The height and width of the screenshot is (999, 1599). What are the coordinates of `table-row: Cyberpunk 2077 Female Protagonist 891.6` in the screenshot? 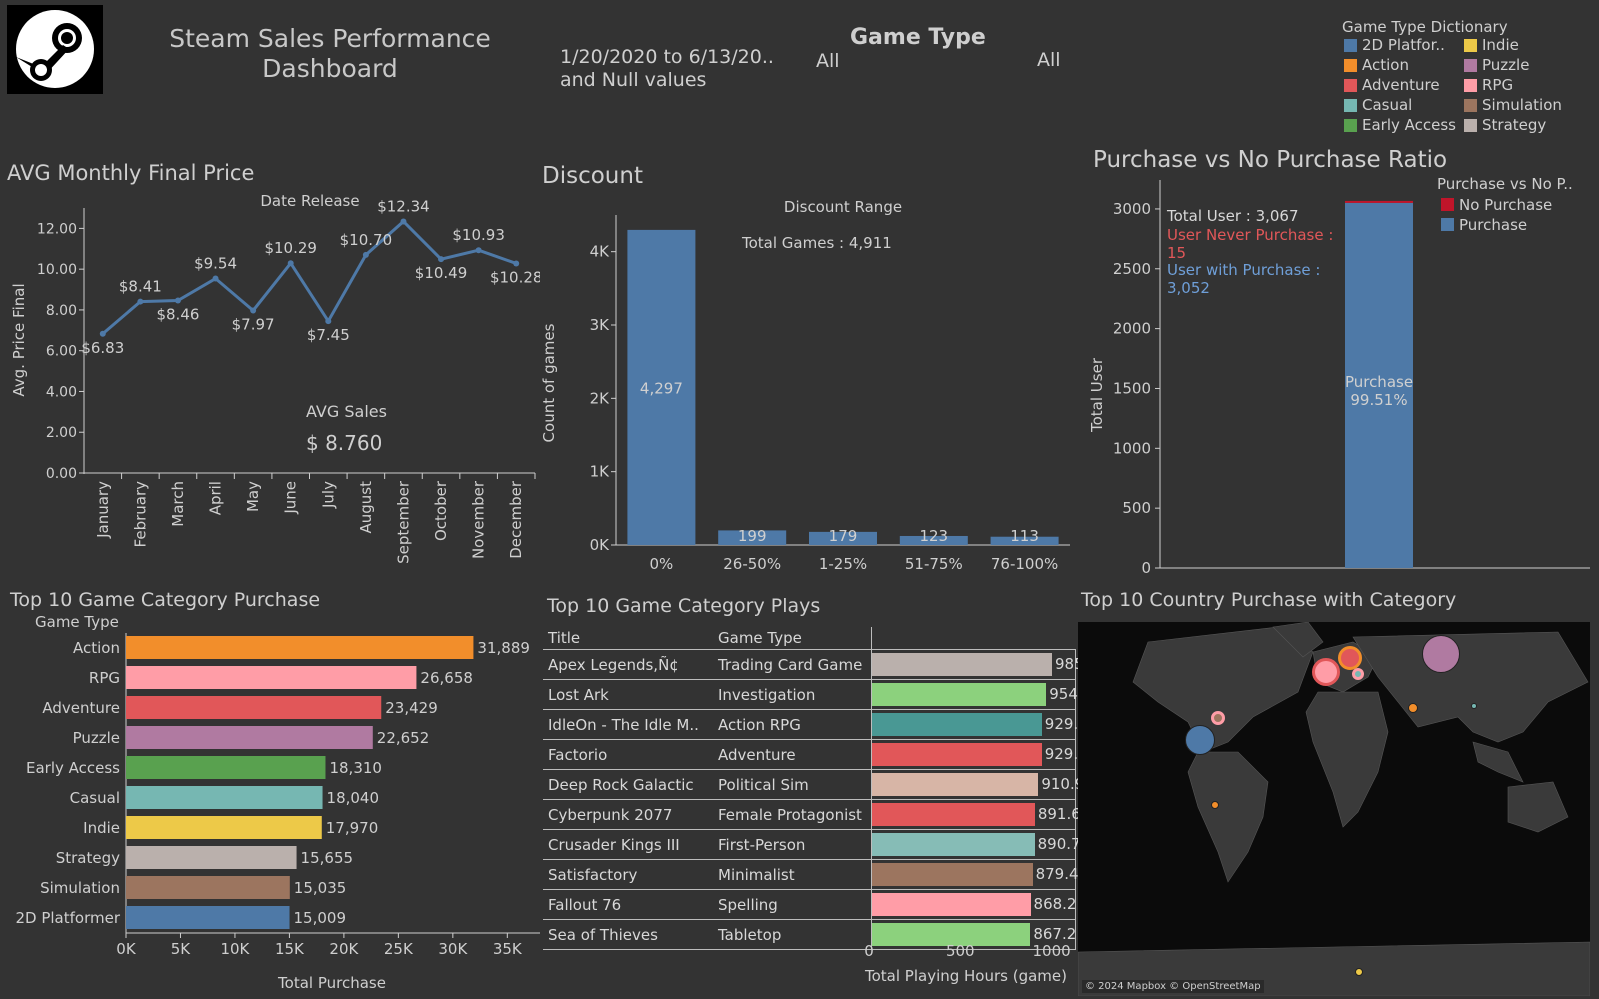 It's located at (812, 815).